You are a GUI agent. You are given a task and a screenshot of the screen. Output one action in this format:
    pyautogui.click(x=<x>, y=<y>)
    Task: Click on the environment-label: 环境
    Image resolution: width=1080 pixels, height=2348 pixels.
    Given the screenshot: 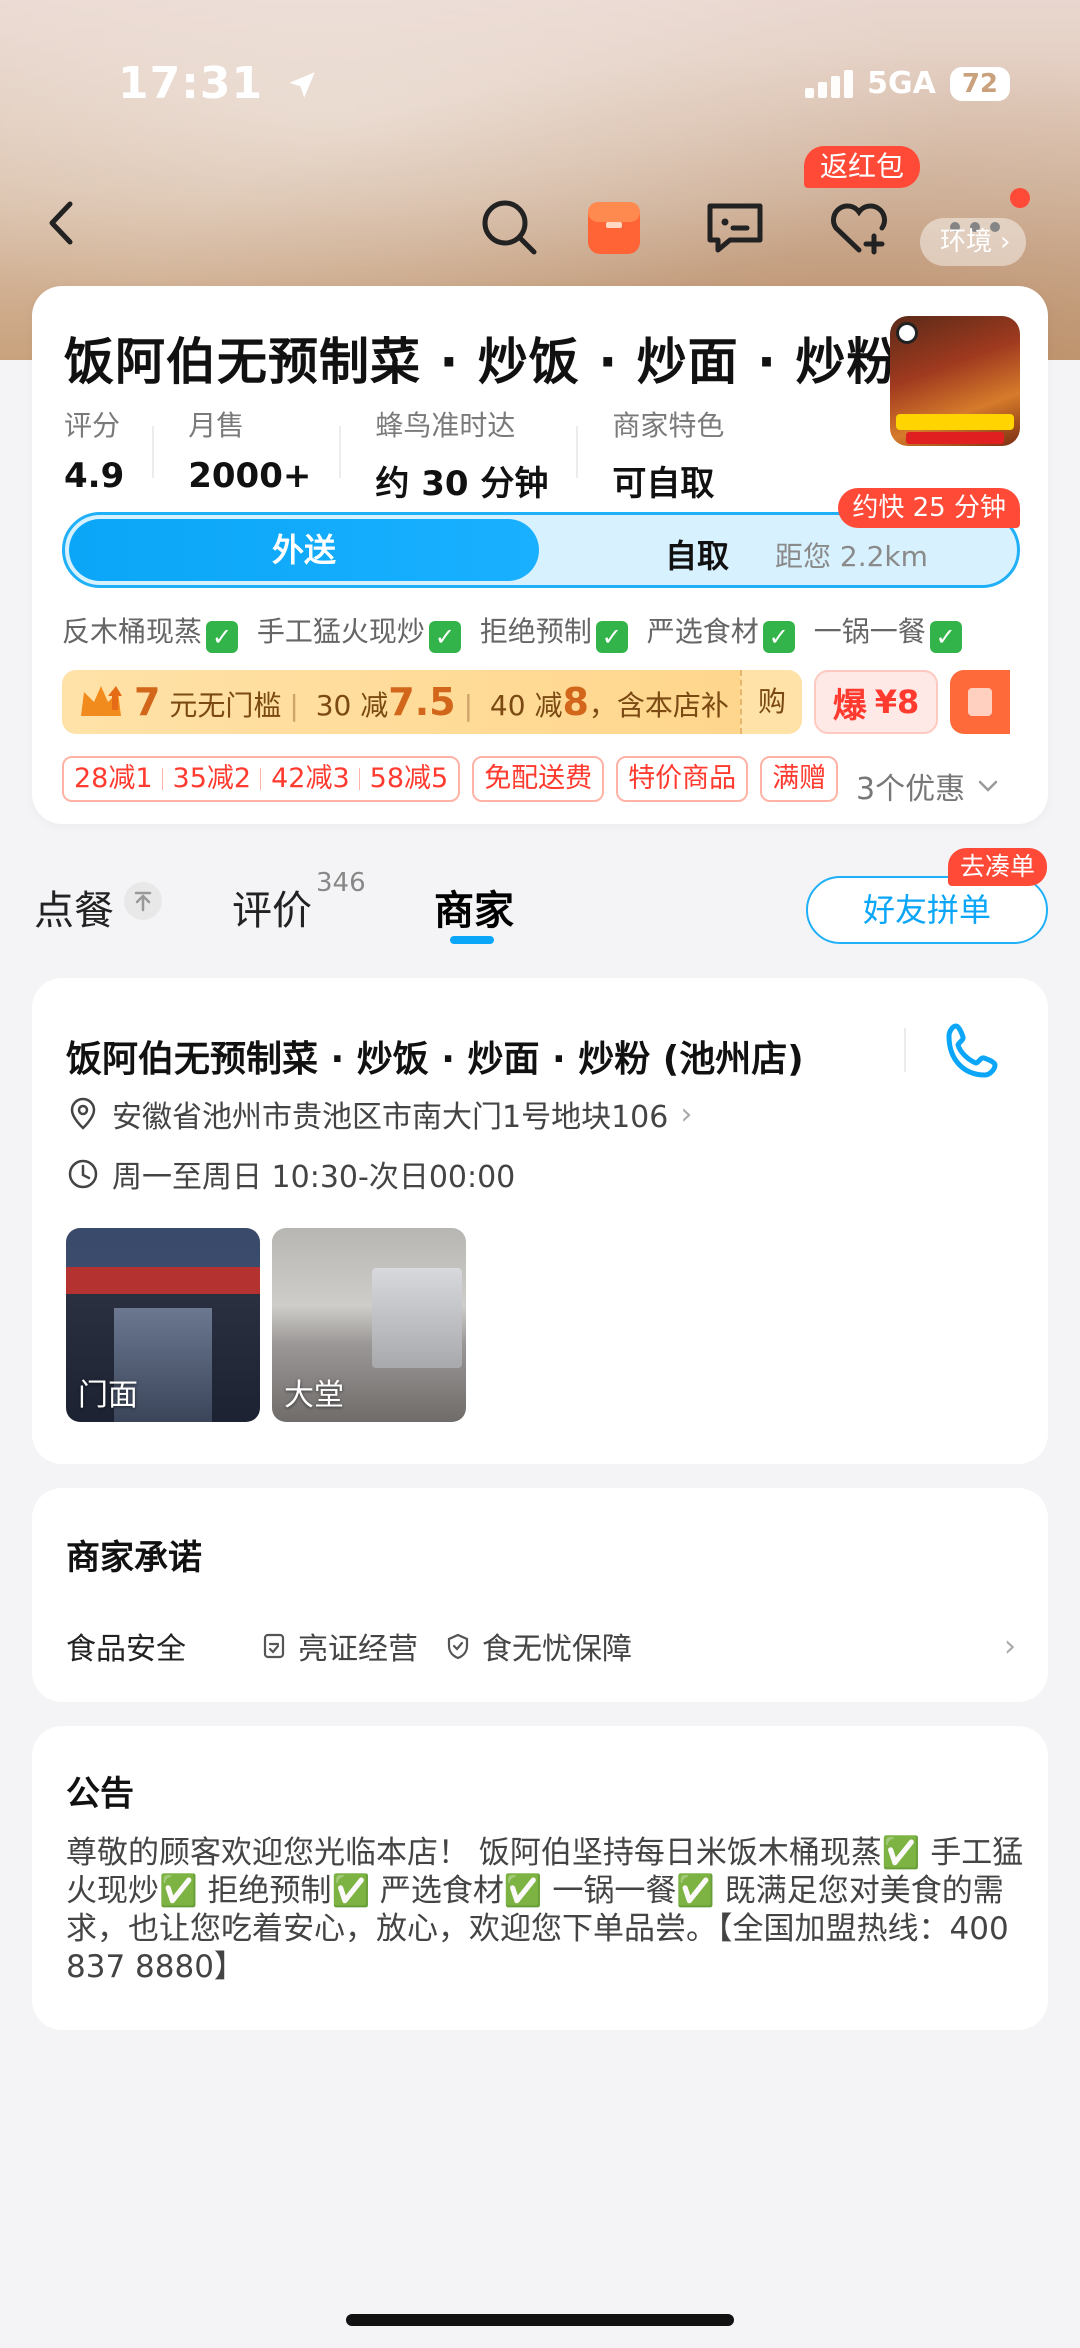 What is the action you would take?
    pyautogui.click(x=966, y=242)
    